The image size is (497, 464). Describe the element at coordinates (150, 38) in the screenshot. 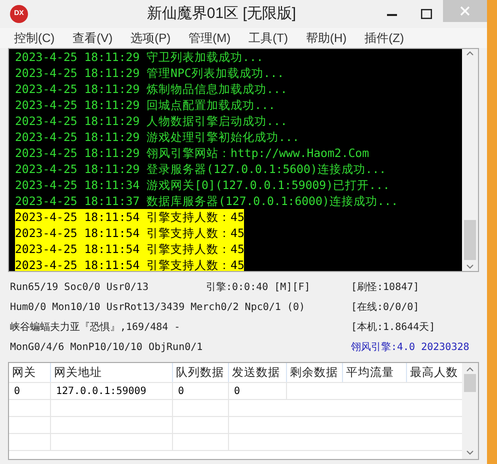

I see `menu-item: 选项(P)` at that location.